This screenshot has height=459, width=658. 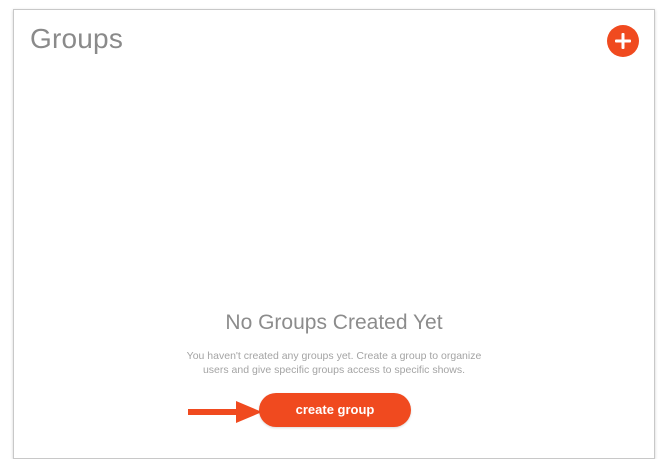 What do you see at coordinates (335, 410) in the screenshot?
I see `create-group-button: create group` at bounding box center [335, 410].